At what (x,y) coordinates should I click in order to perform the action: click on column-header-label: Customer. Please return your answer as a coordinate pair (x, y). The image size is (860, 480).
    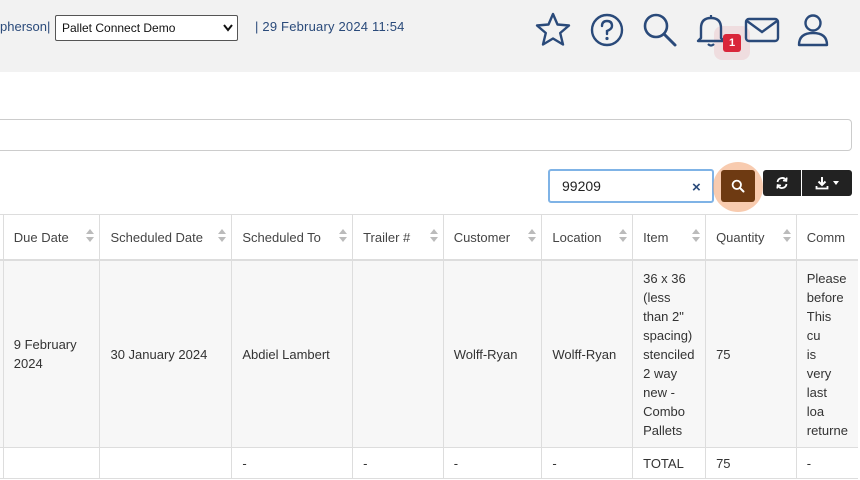
    Looking at the image, I should click on (482, 237).